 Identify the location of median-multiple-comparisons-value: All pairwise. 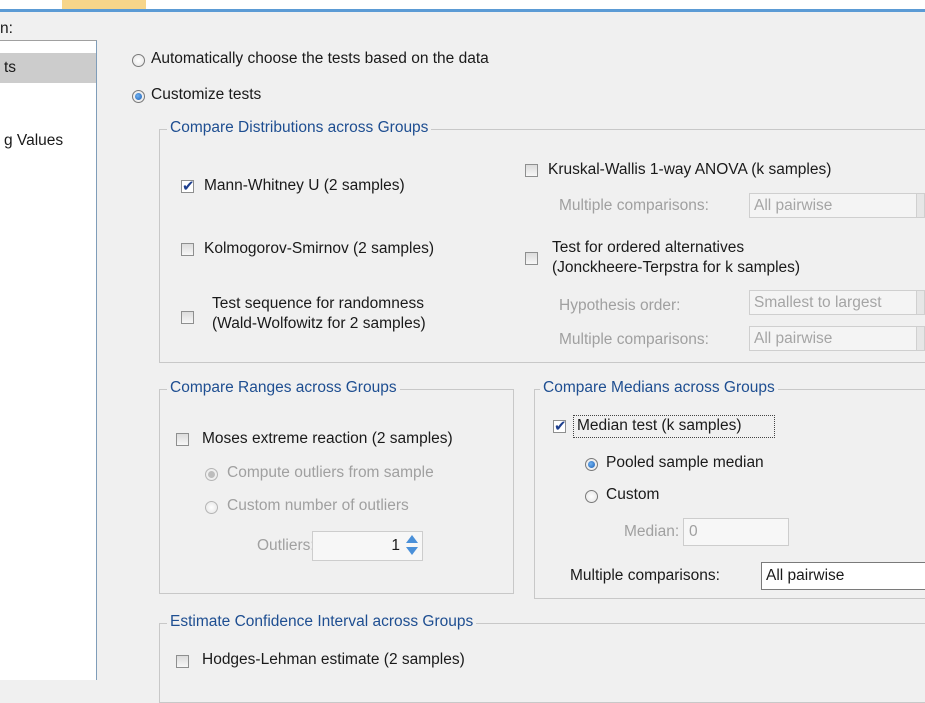
(805, 575).